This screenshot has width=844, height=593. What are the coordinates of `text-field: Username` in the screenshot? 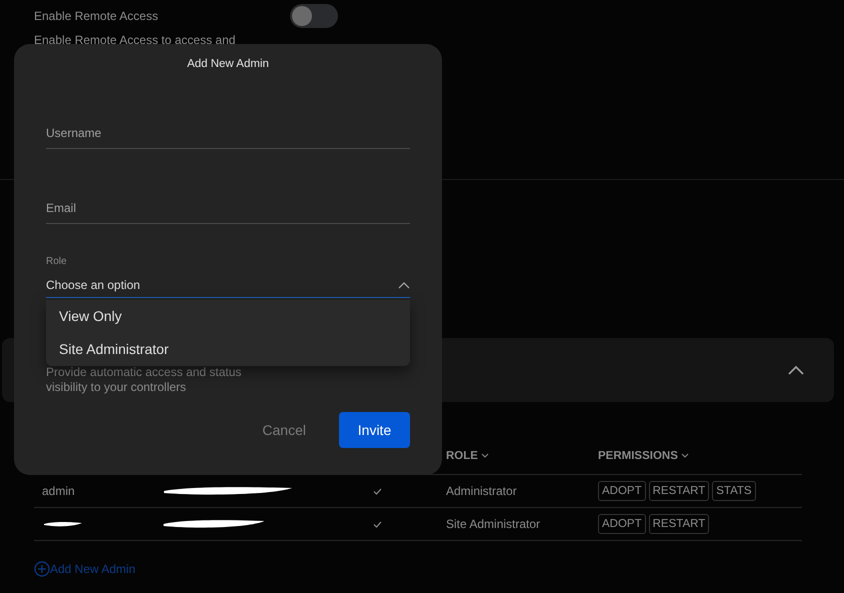 It's located at (228, 133).